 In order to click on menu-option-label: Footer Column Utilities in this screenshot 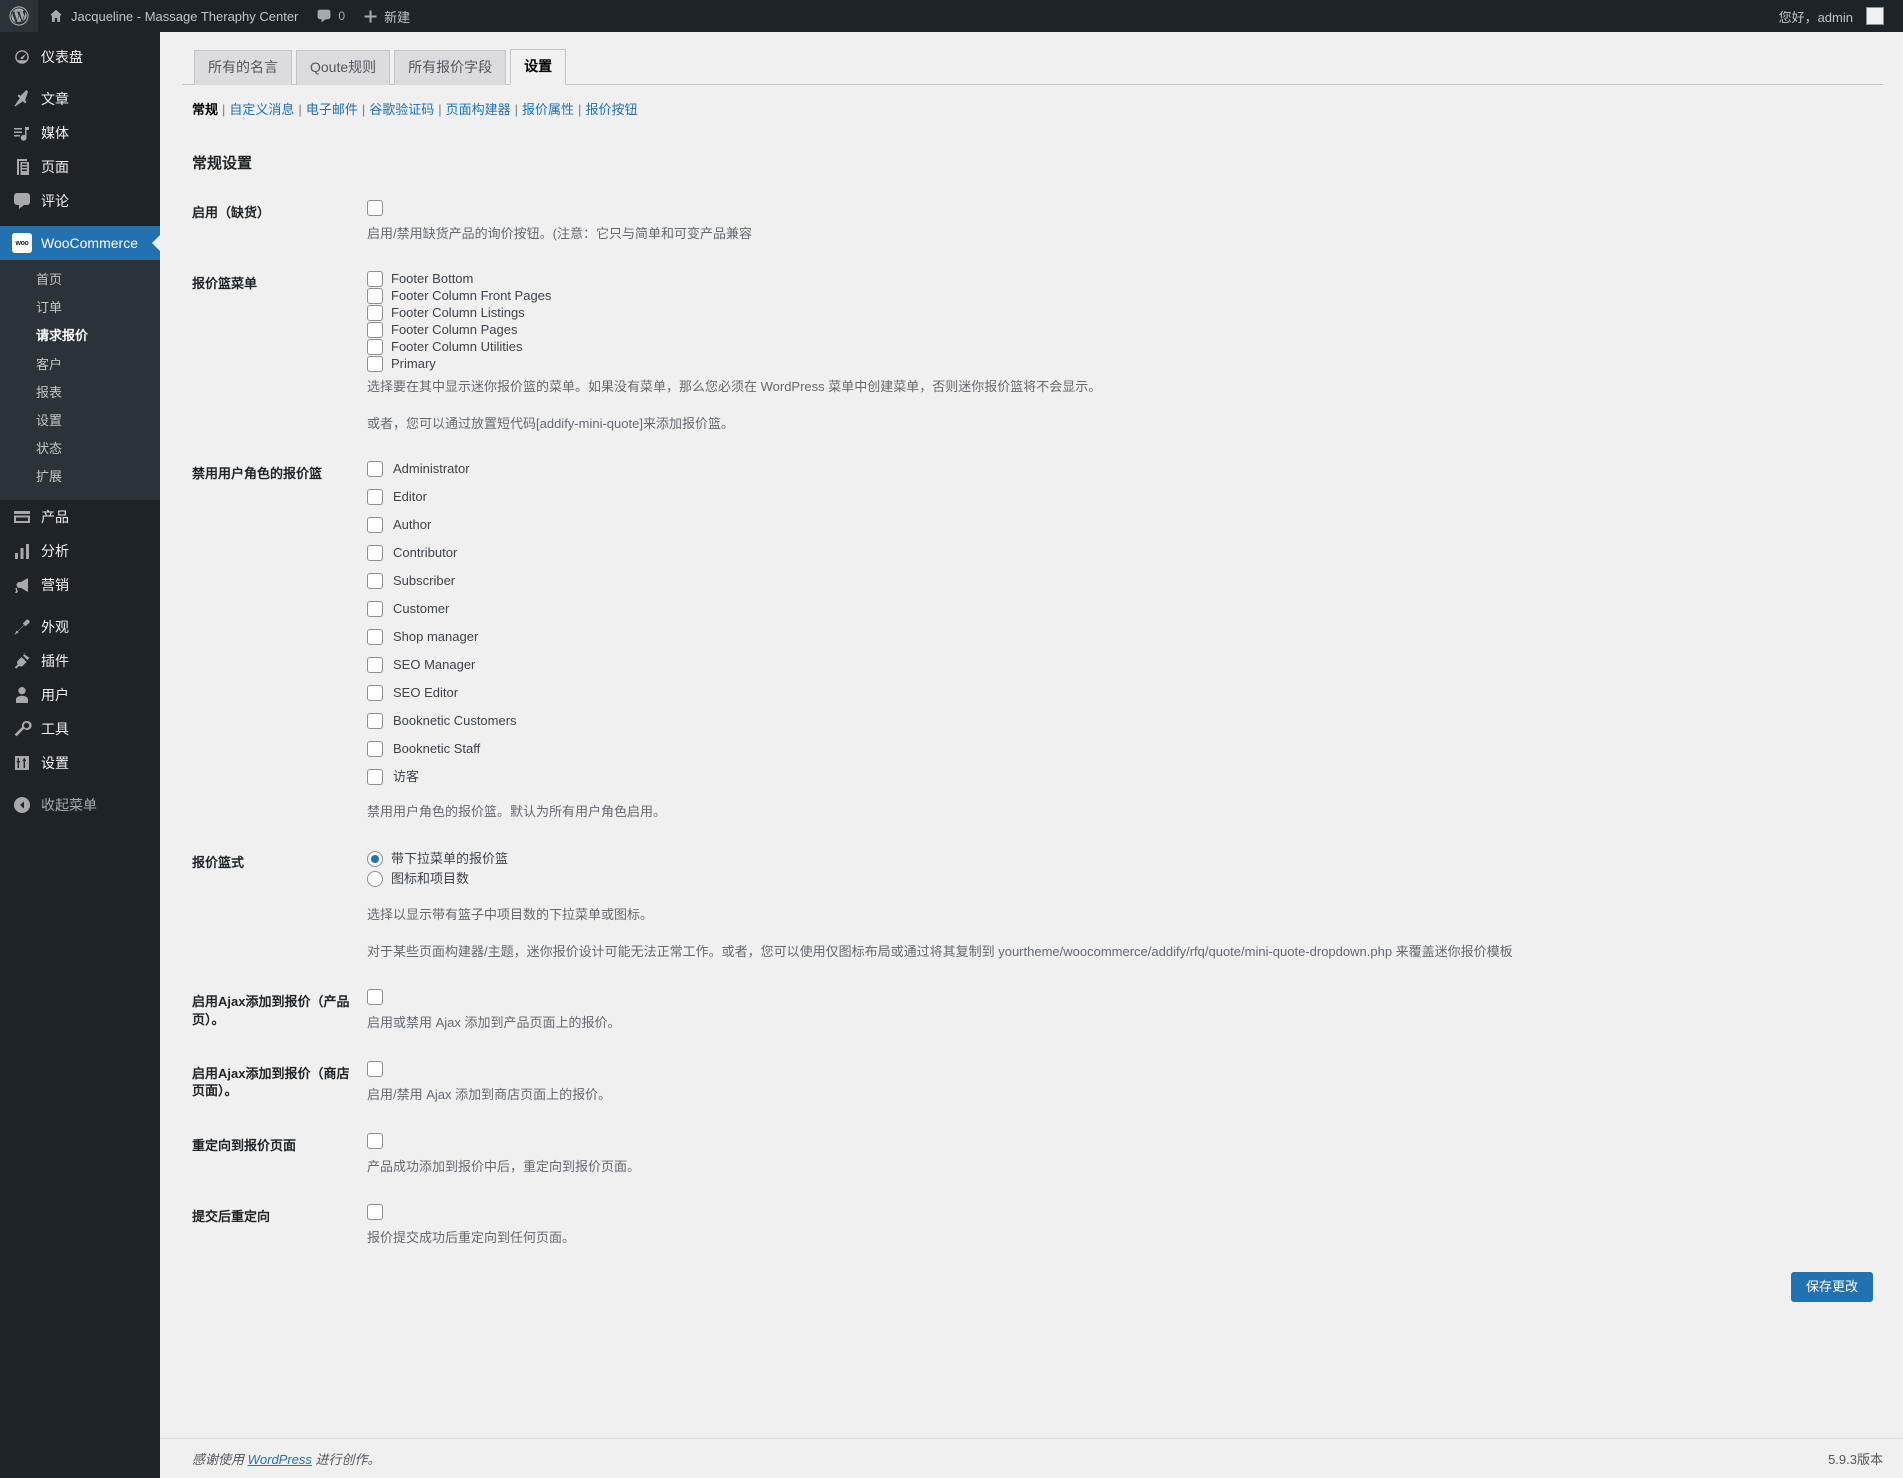, I will do `click(457, 347)`.